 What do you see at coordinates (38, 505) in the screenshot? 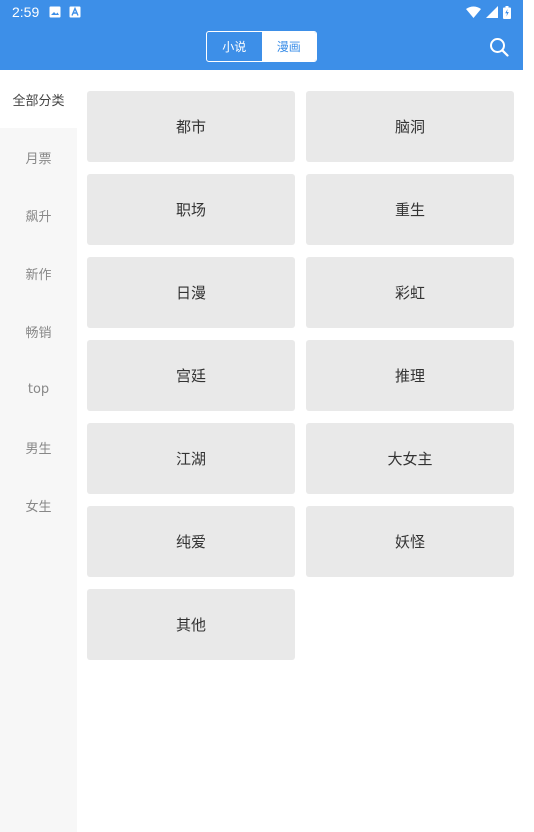
I see `sidebar-item-female: 女生` at bounding box center [38, 505].